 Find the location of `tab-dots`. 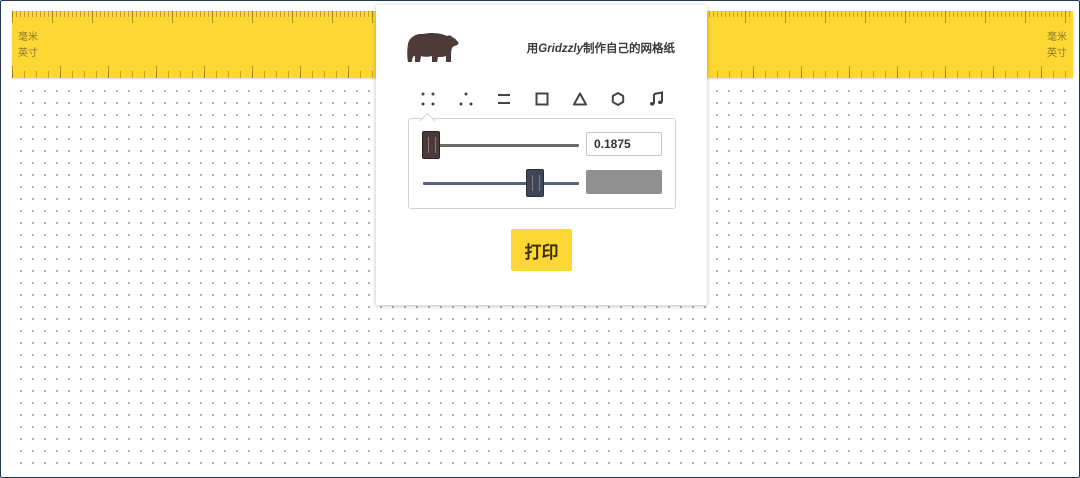

tab-dots is located at coordinates (428, 99).